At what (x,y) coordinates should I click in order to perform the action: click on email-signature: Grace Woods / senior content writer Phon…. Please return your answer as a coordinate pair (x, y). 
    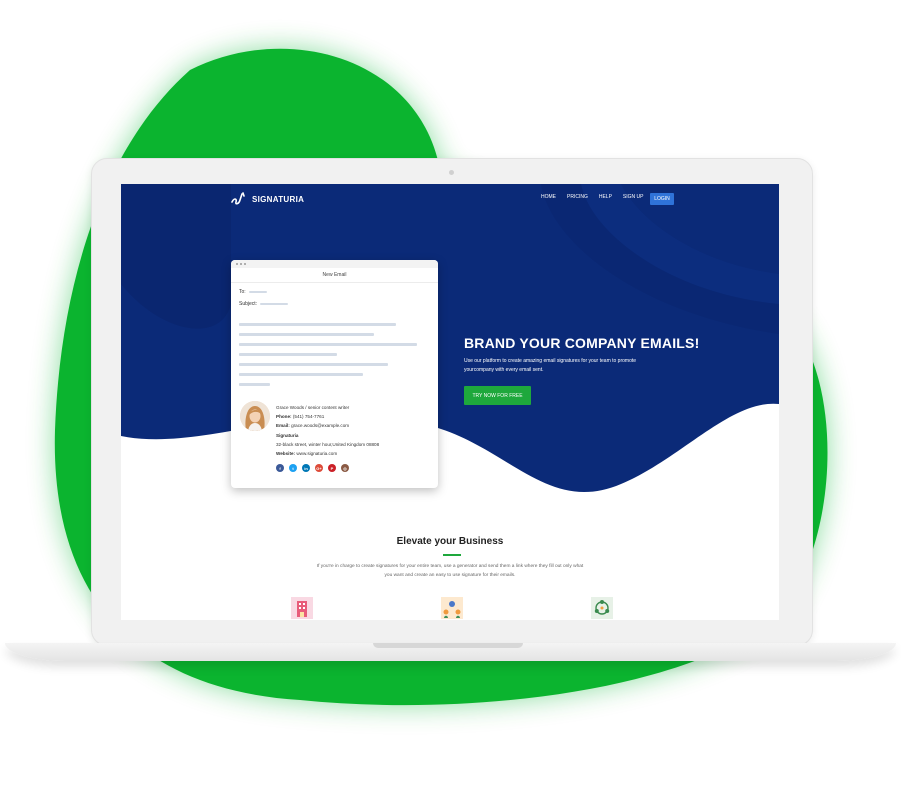
    Looking at the image, I should click on (327, 430).